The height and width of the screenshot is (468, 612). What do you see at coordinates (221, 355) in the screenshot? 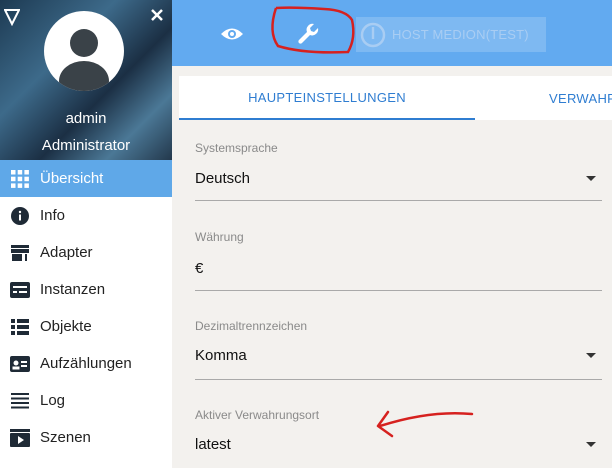
I see `field-value: Komma` at bounding box center [221, 355].